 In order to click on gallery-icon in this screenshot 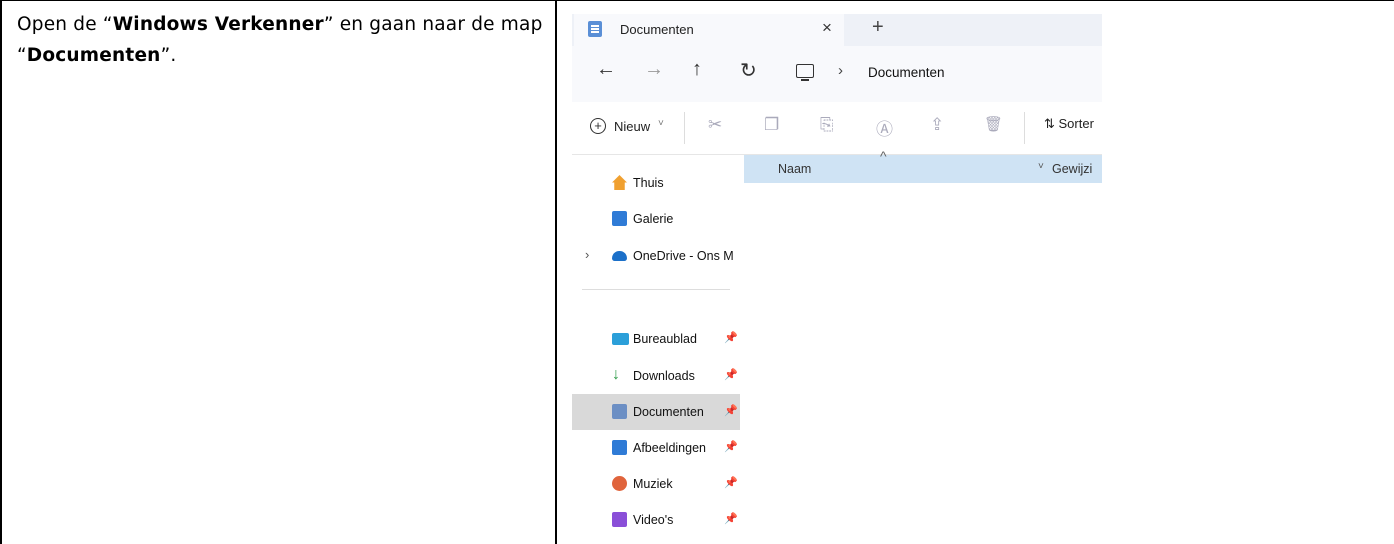, I will do `click(619, 218)`.